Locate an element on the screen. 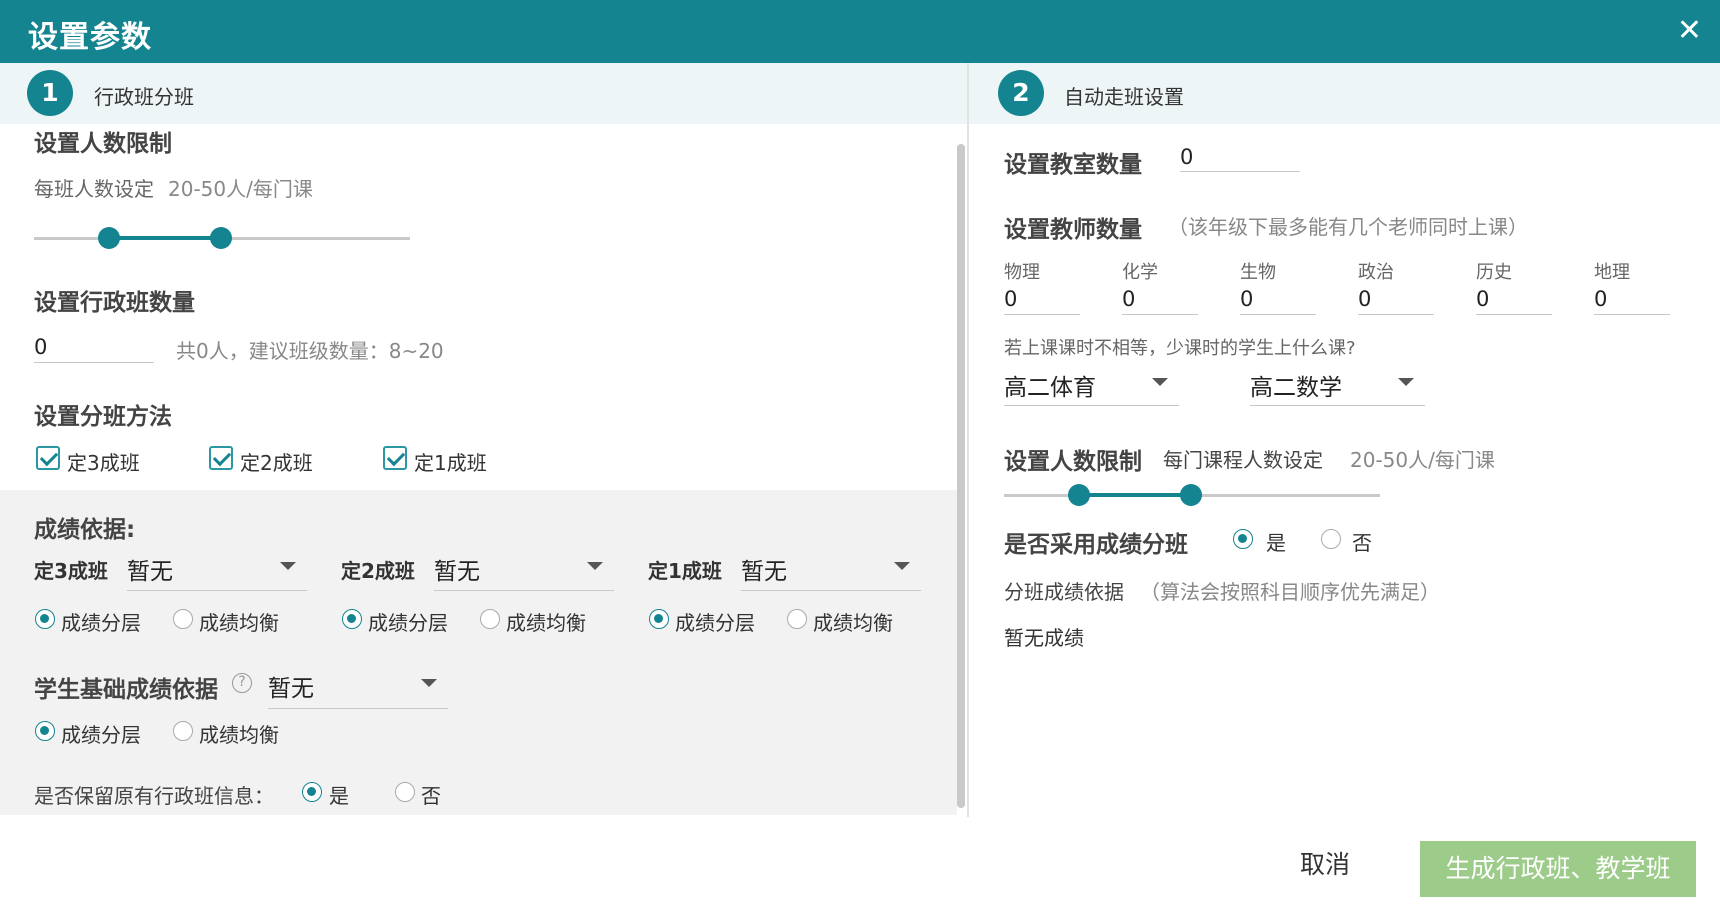 The width and height of the screenshot is (1720, 910). group-1-name: 定1成班 is located at coordinates (685, 571).